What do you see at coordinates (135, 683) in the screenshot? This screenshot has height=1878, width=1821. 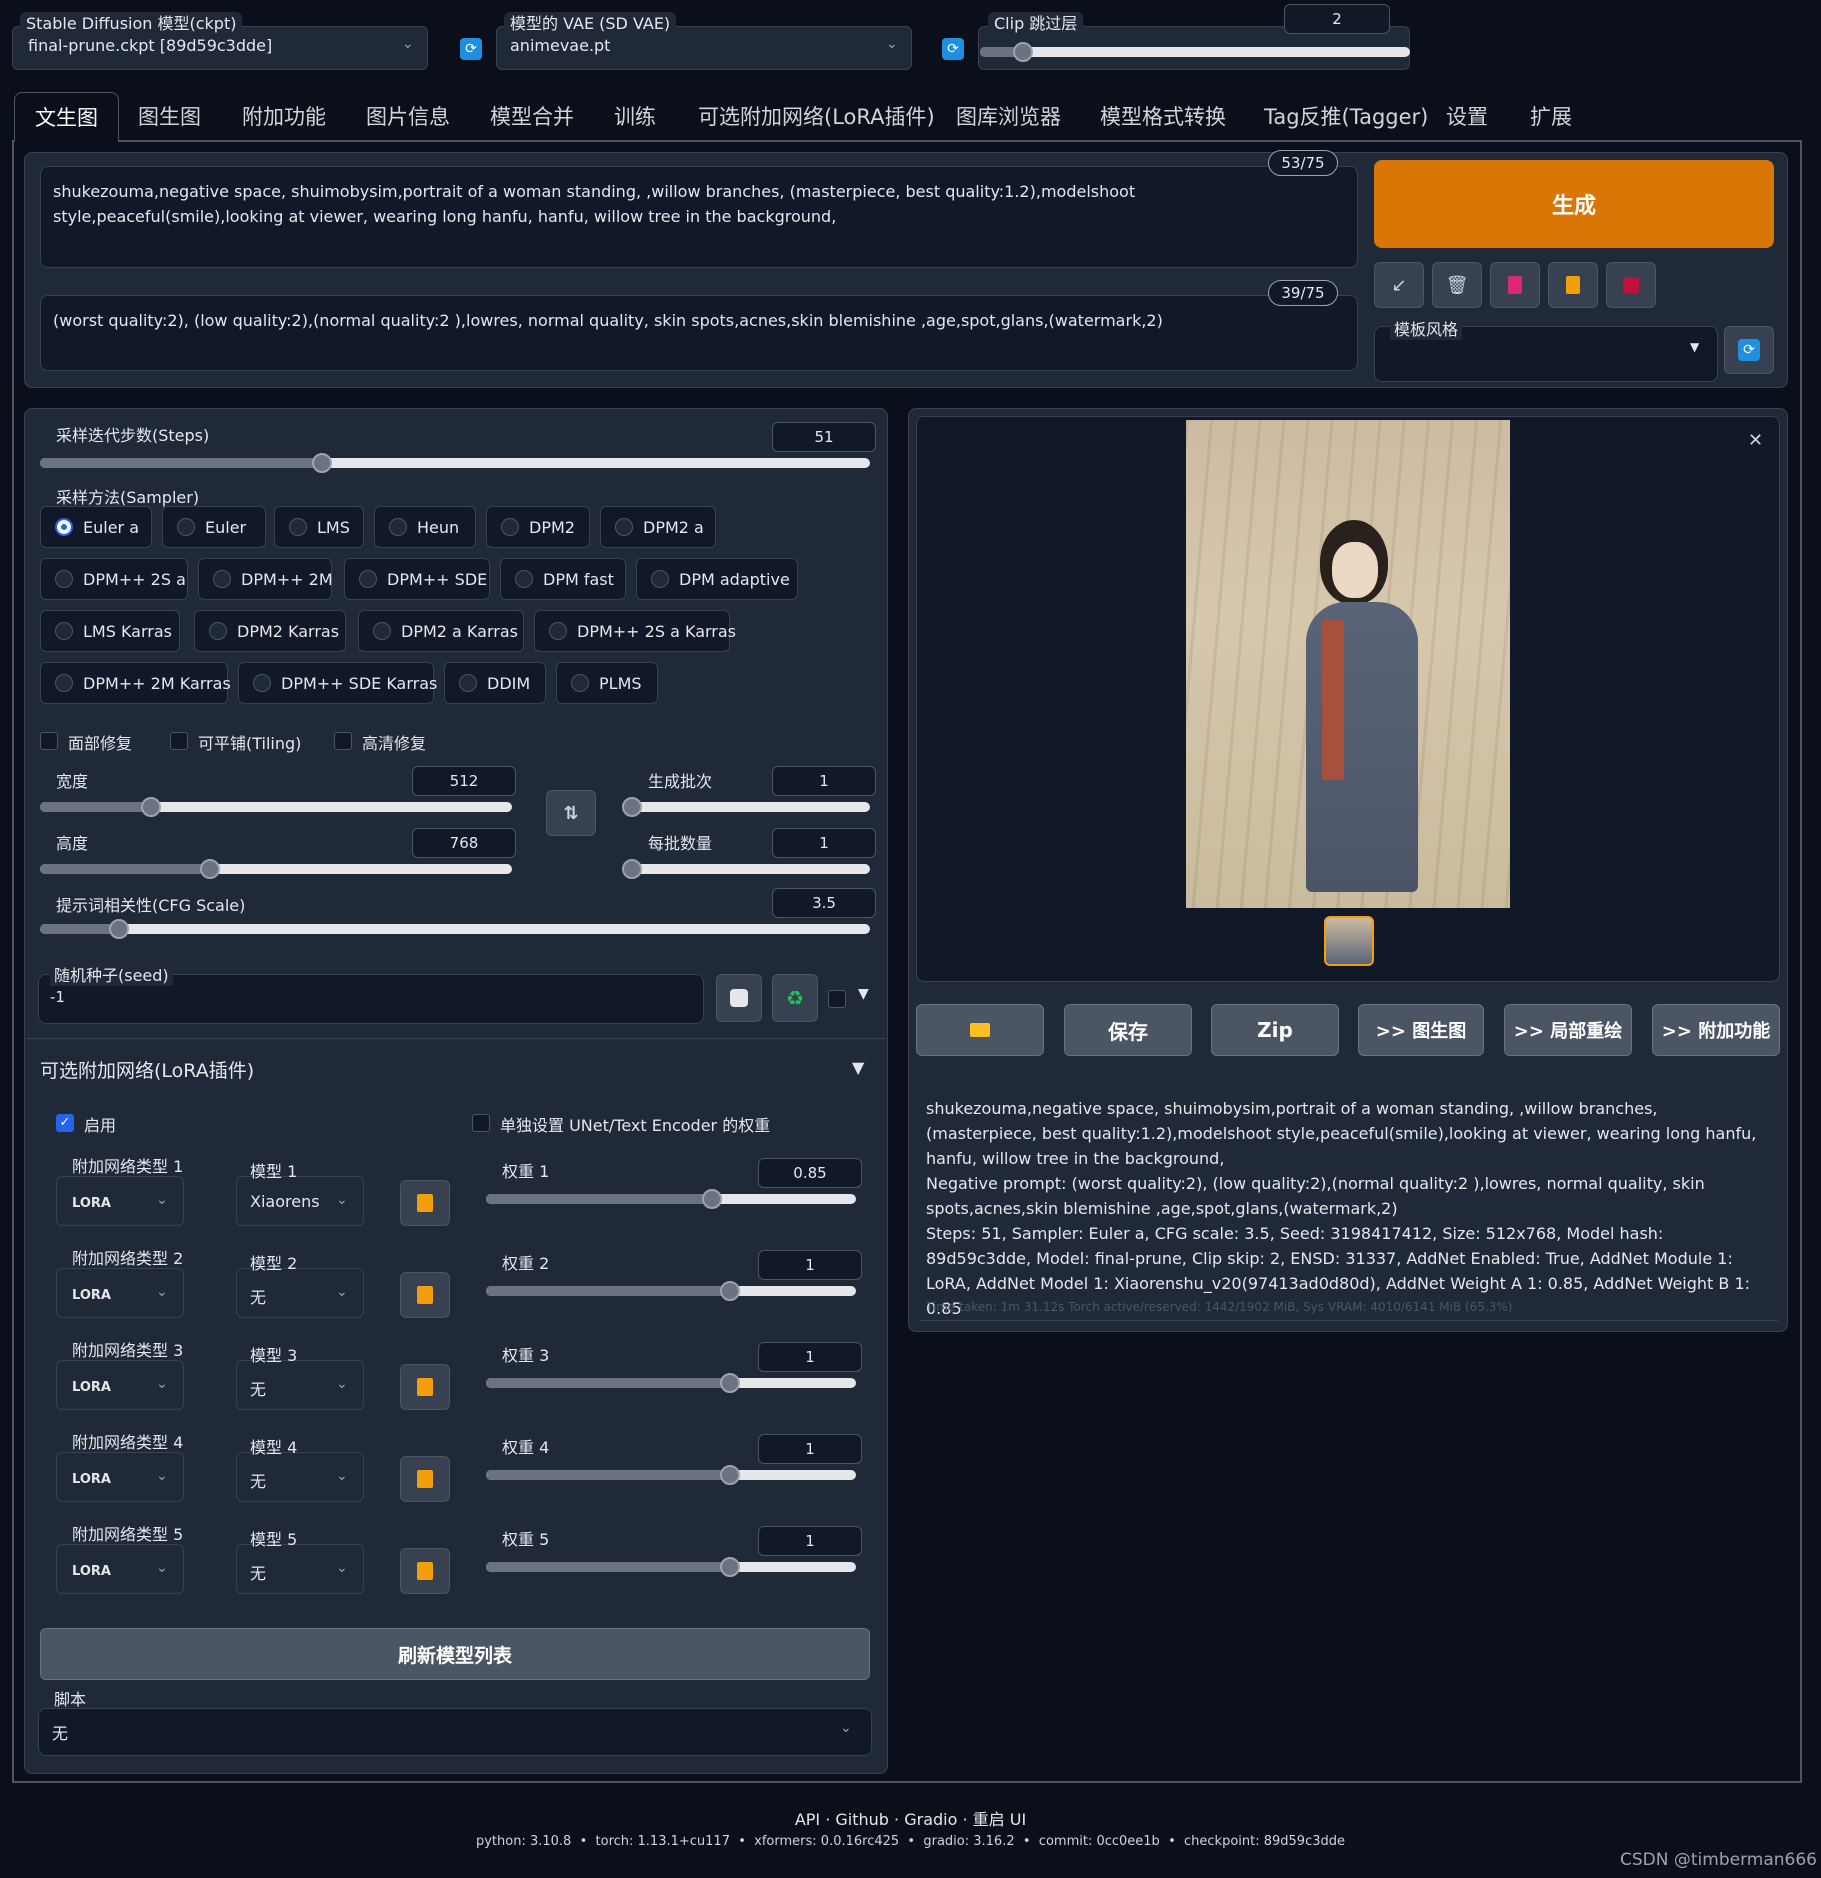 I see `sampler-dpmpp-2m-karras: DPM++ 2M Karras` at bounding box center [135, 683].